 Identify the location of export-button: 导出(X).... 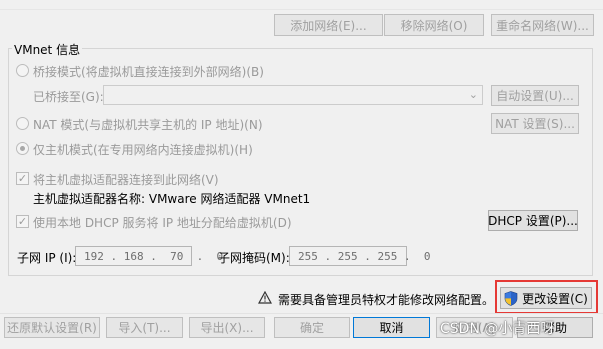
(227, 327).